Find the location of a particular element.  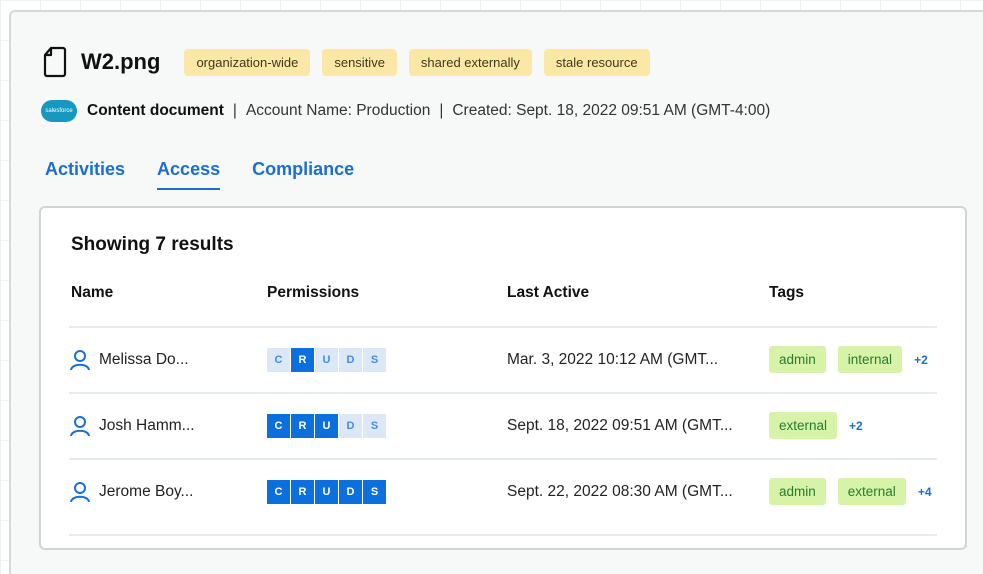

results-count: Showing 7 results is located at coordinates (152, 244).